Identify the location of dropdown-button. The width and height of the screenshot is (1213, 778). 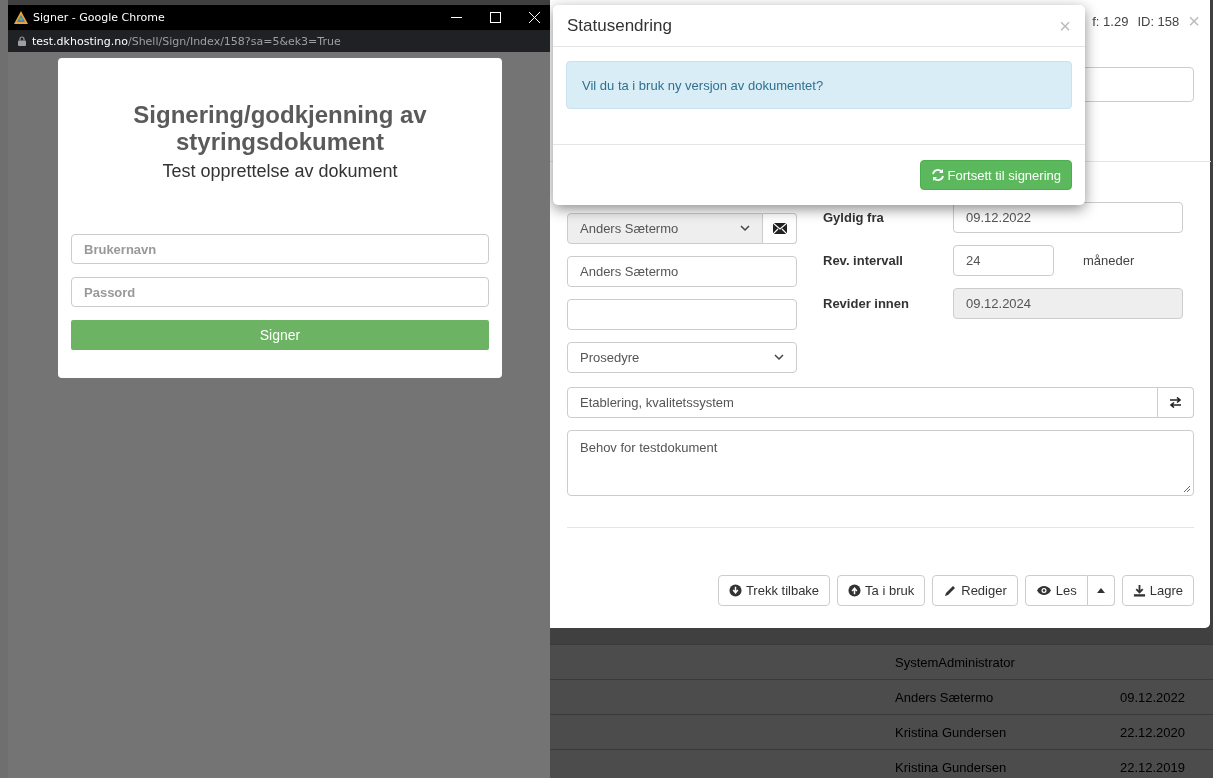
(1101, 590).